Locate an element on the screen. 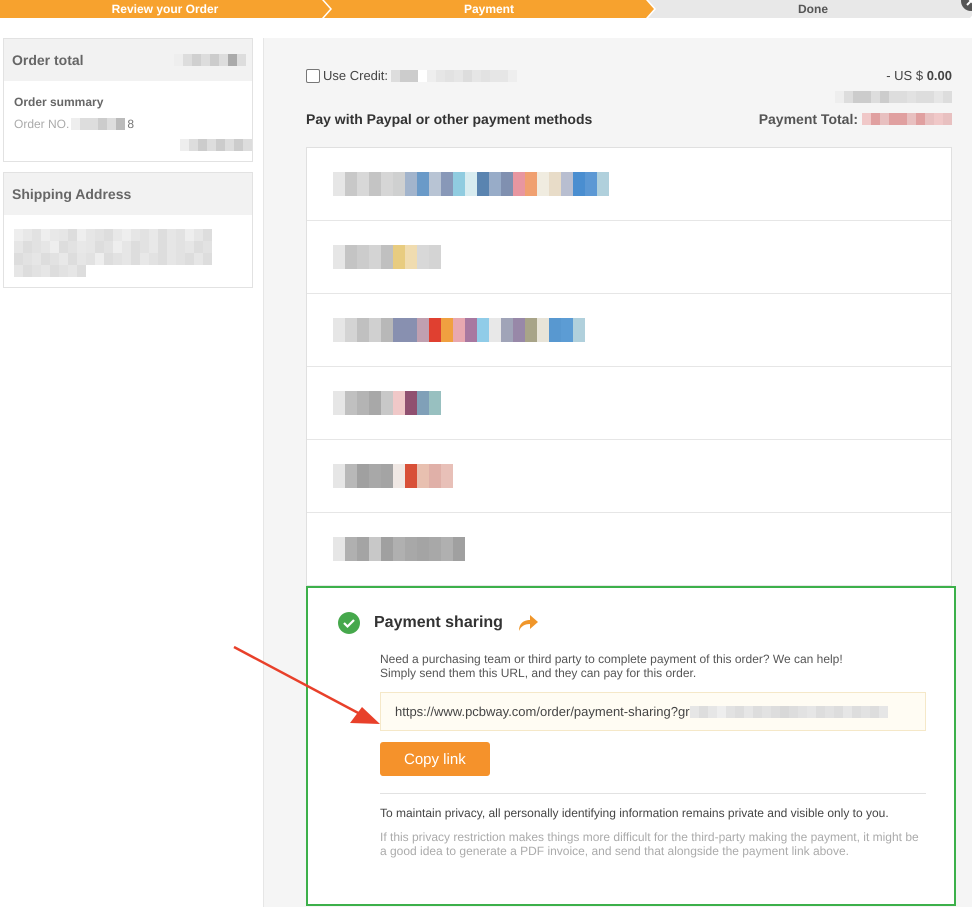 Image resolution: width=972 pixels, height=907 pixels. card-title: Shipping Address is located at coordinates (72, 194).